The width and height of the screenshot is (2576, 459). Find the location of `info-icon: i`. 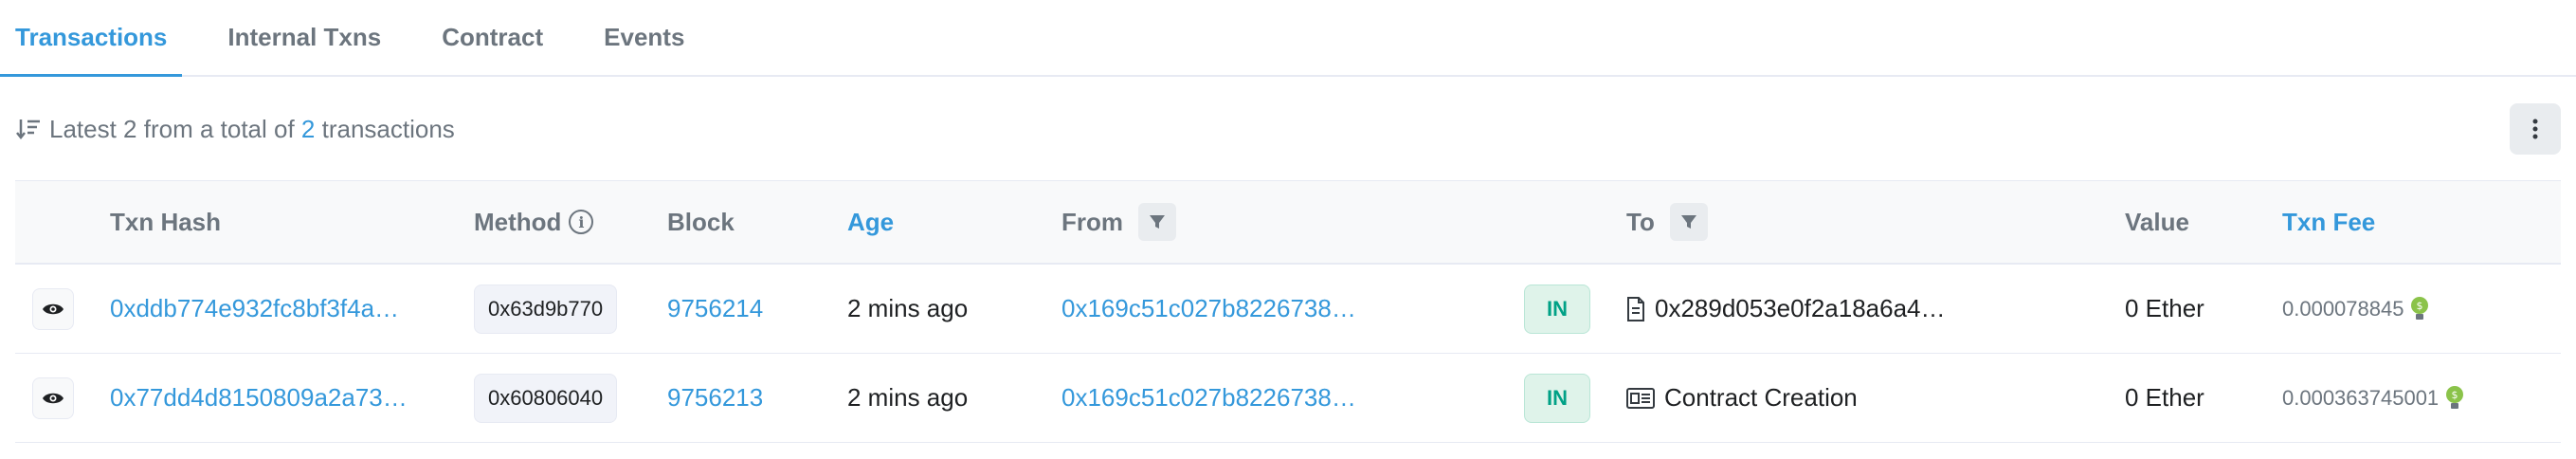

info-icon: i is located at coordinates (581, 222).